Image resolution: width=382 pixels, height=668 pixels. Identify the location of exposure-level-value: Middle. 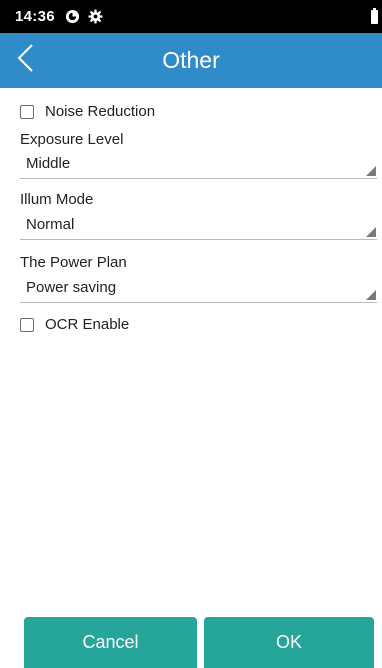
(48, 163).